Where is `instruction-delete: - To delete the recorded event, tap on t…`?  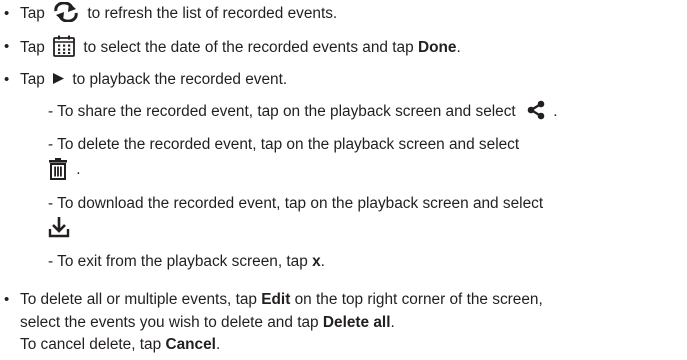
instruction-delete: - To delete the recorded event, tap on t… is located at coordinates (283, 145).